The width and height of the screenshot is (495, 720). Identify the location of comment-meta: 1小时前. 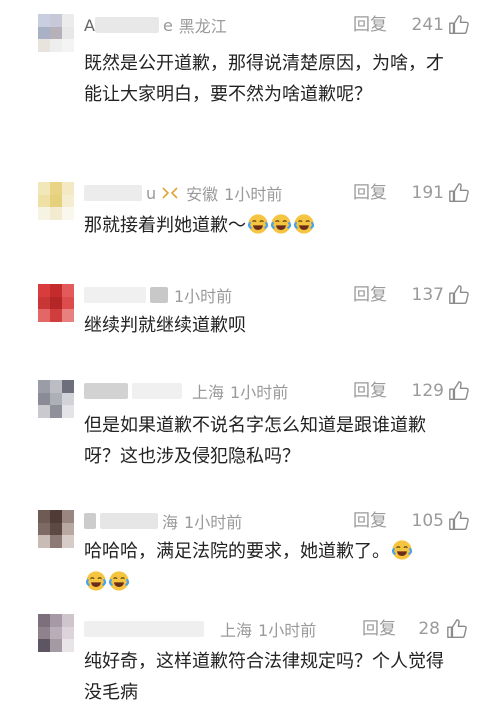
(158, 295).